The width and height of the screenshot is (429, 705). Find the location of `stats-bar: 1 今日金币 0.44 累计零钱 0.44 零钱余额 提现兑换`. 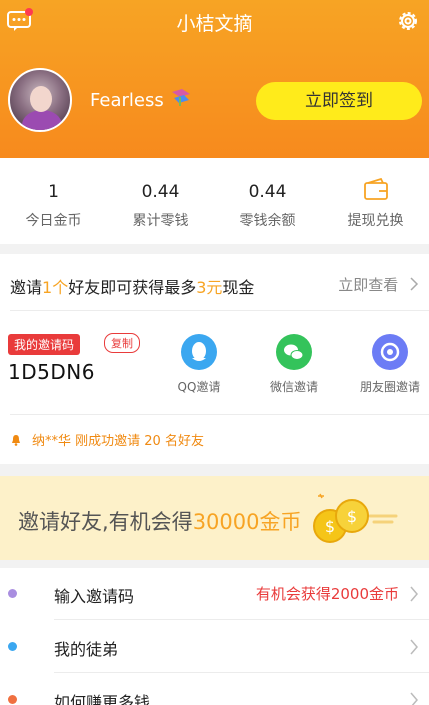

stats-bar: 1 今日金币 0.44 累计零钱 0.44 零钱余额 提现兑换 is located at coordinates (214, 201).